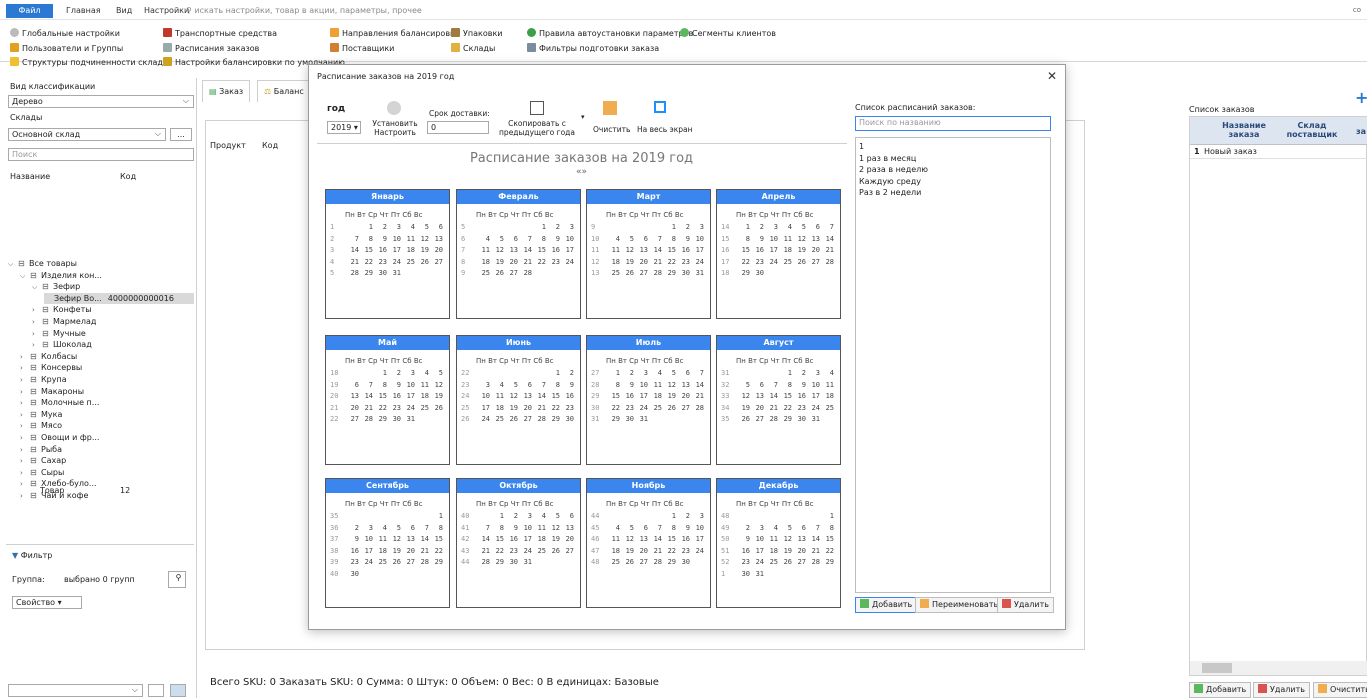  Describe the element at coordinates (101, 154) in the screenshot. I see `tree-search-input: Поиск` at that location.